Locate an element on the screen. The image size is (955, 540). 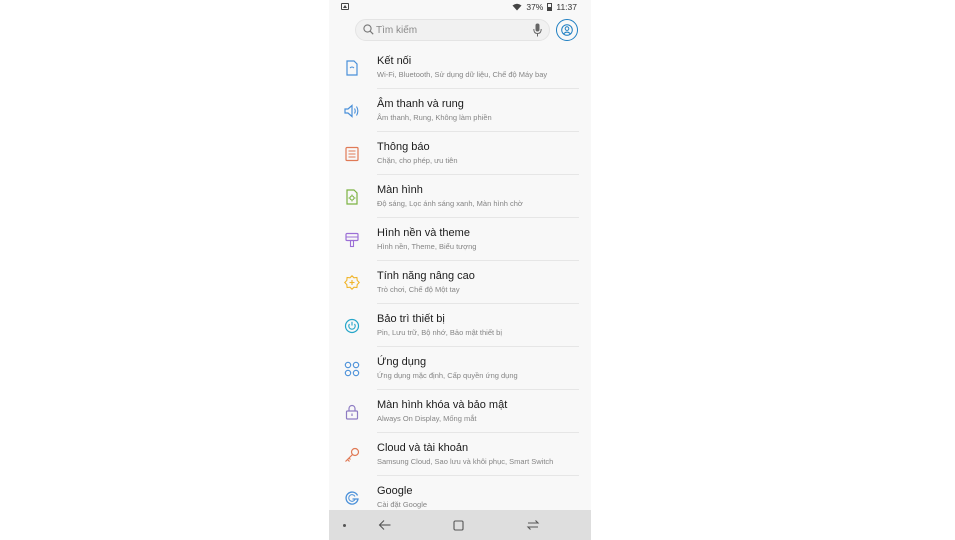
search-bar is located at coordinates (452, 30).